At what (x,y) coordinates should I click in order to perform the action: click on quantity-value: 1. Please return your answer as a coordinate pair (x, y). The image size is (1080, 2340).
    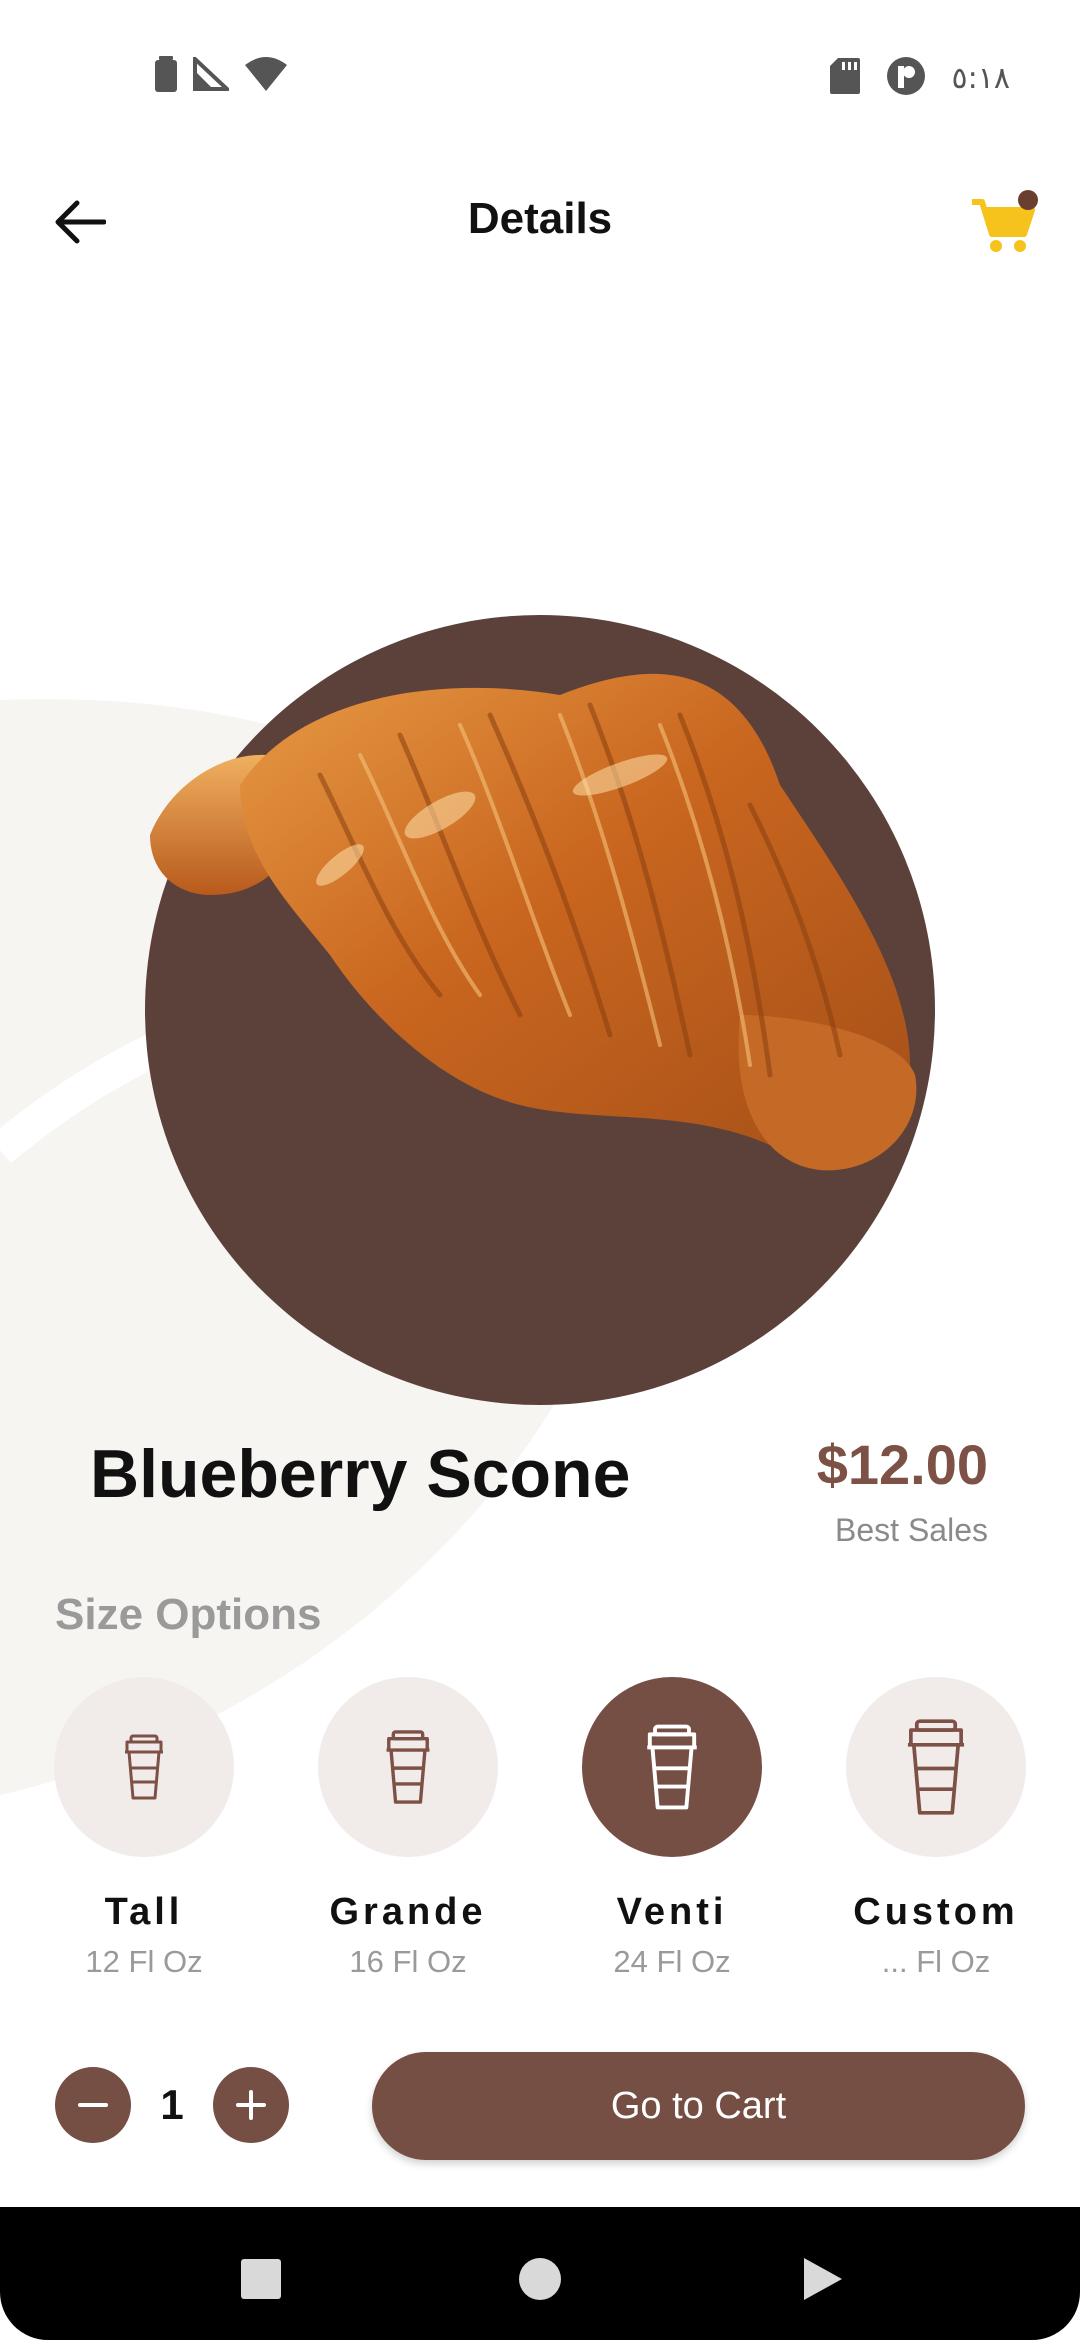
    Looking at the image, I should click on (172, 2104).